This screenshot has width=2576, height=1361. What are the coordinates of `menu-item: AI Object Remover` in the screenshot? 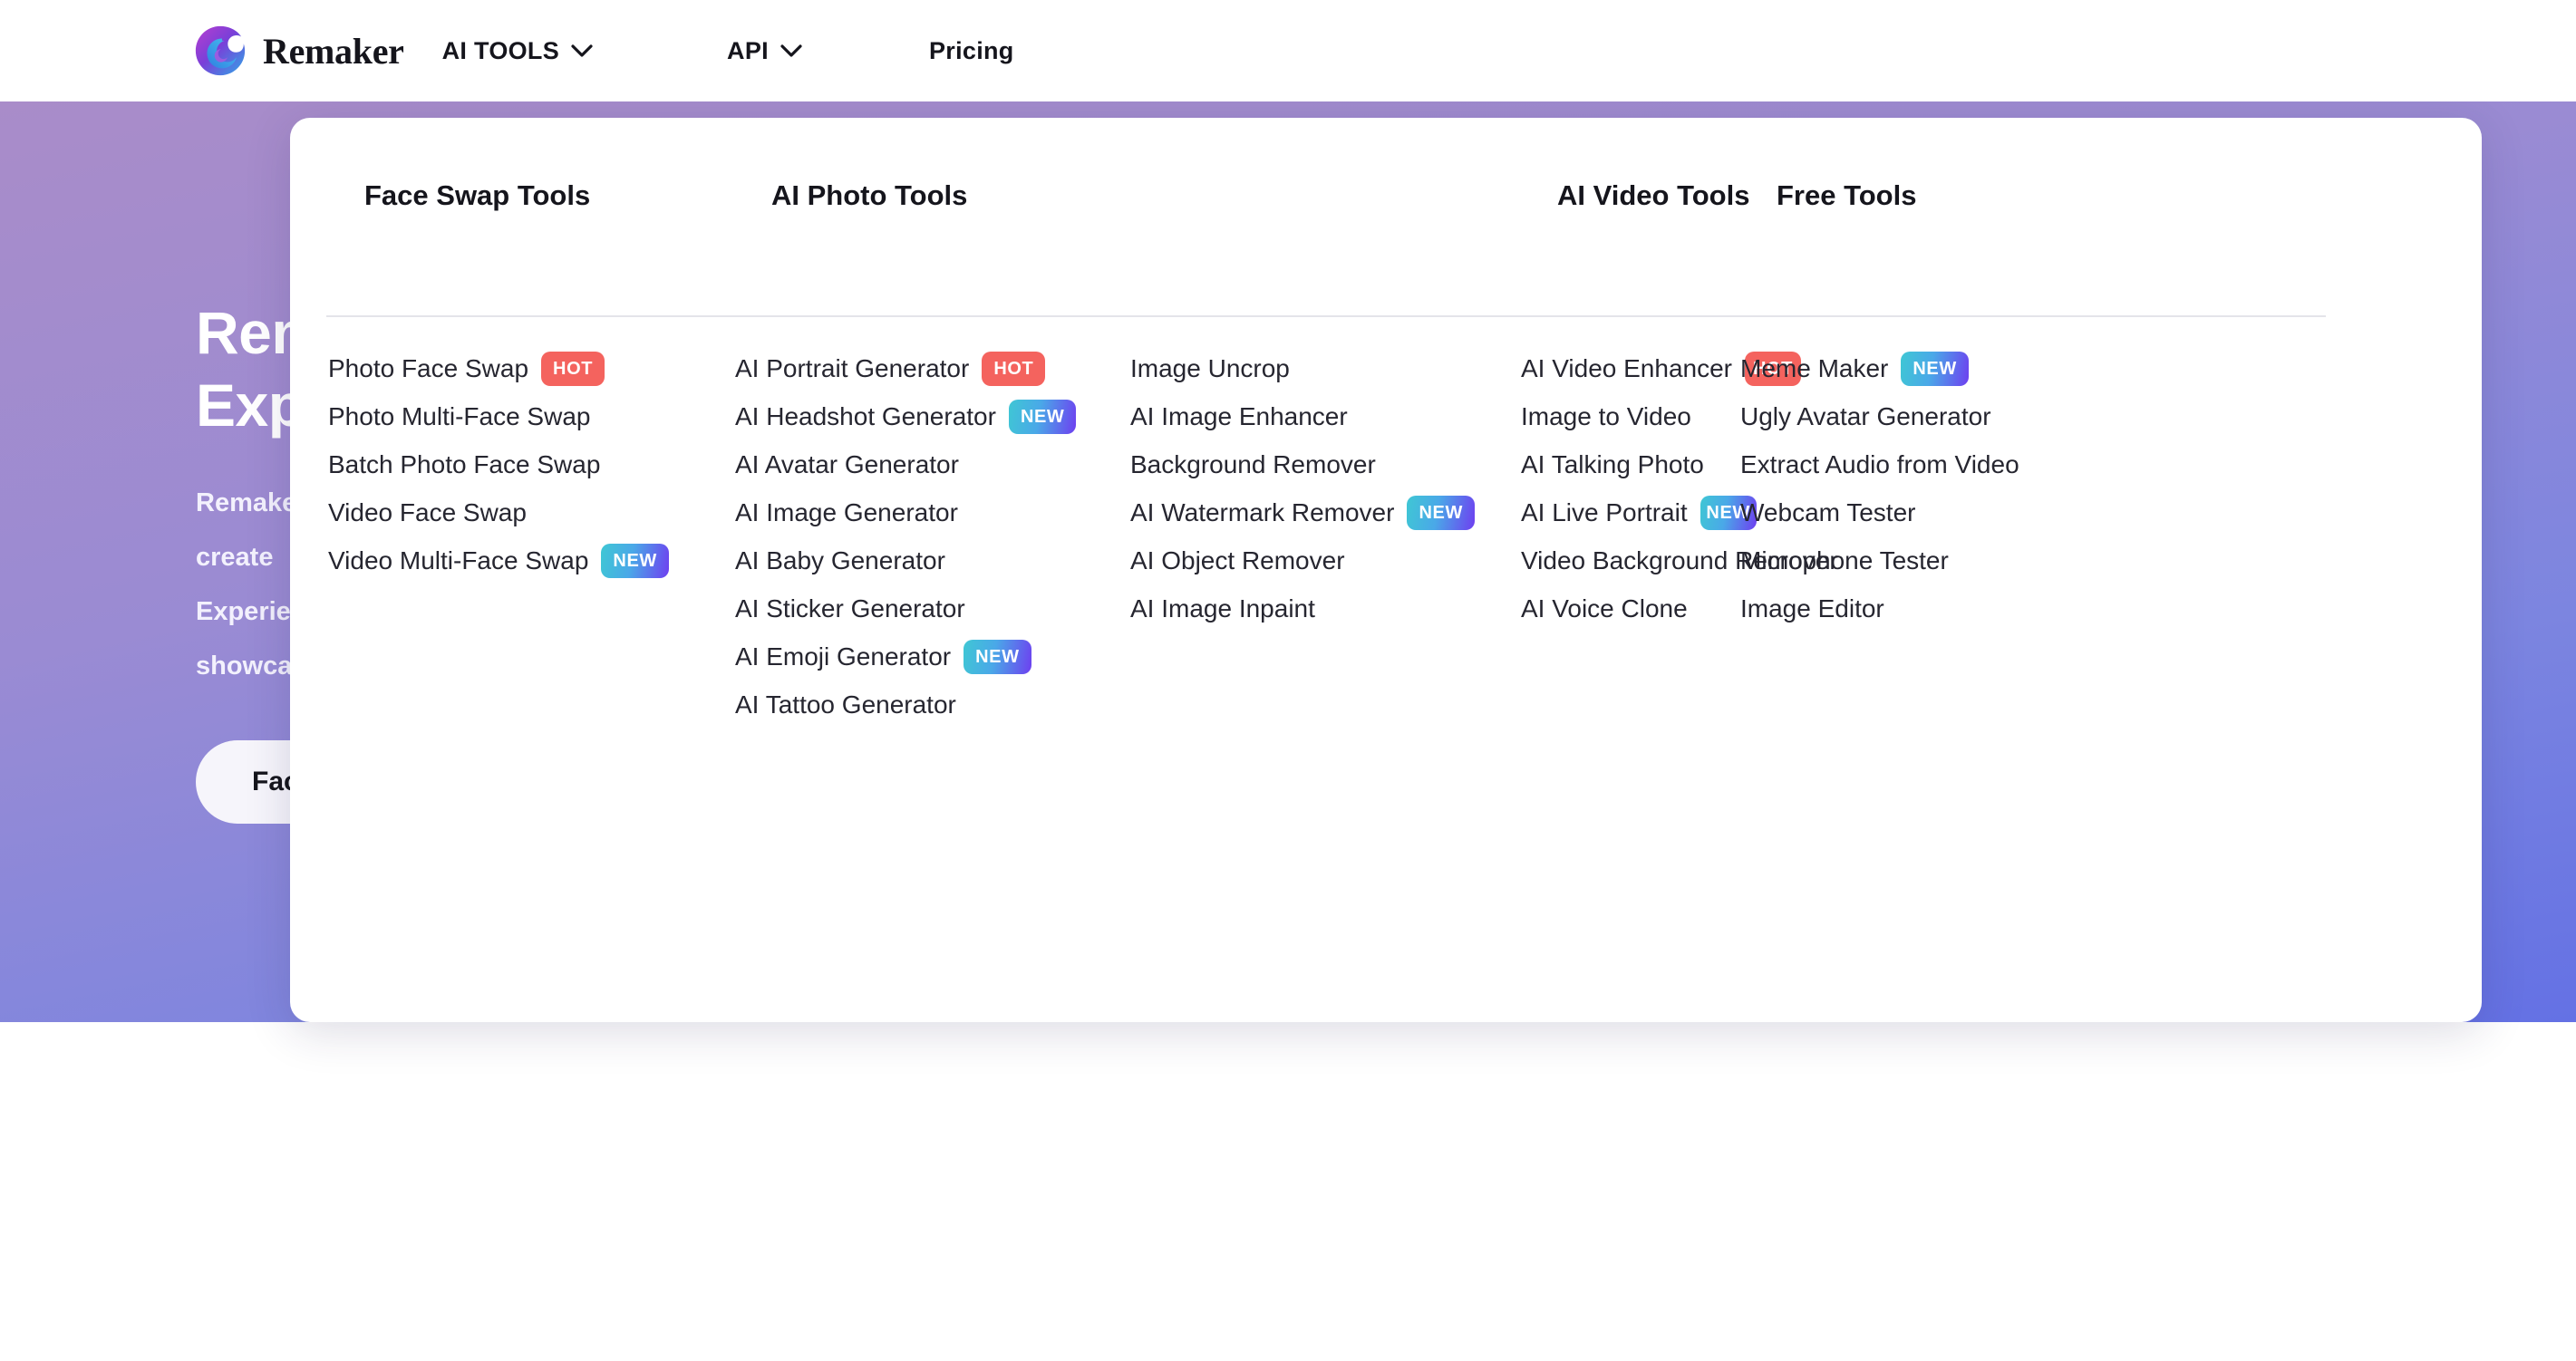 It's located at (1325, 560).